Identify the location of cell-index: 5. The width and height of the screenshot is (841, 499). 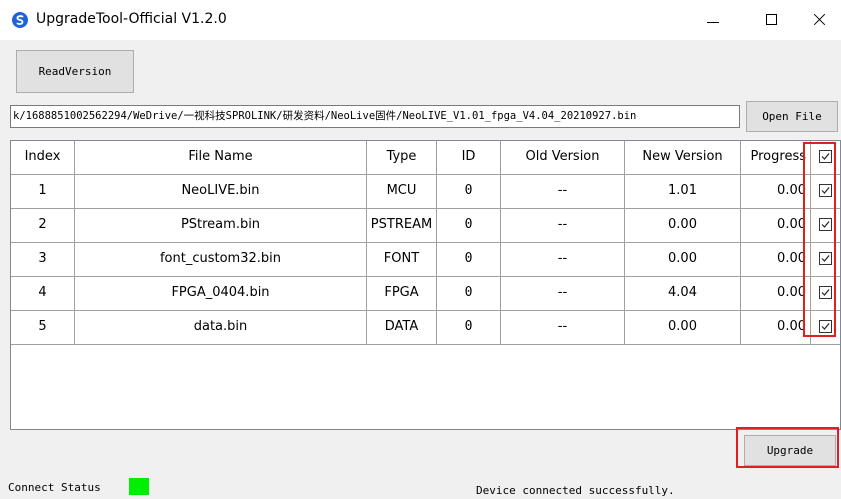
(43, 328).